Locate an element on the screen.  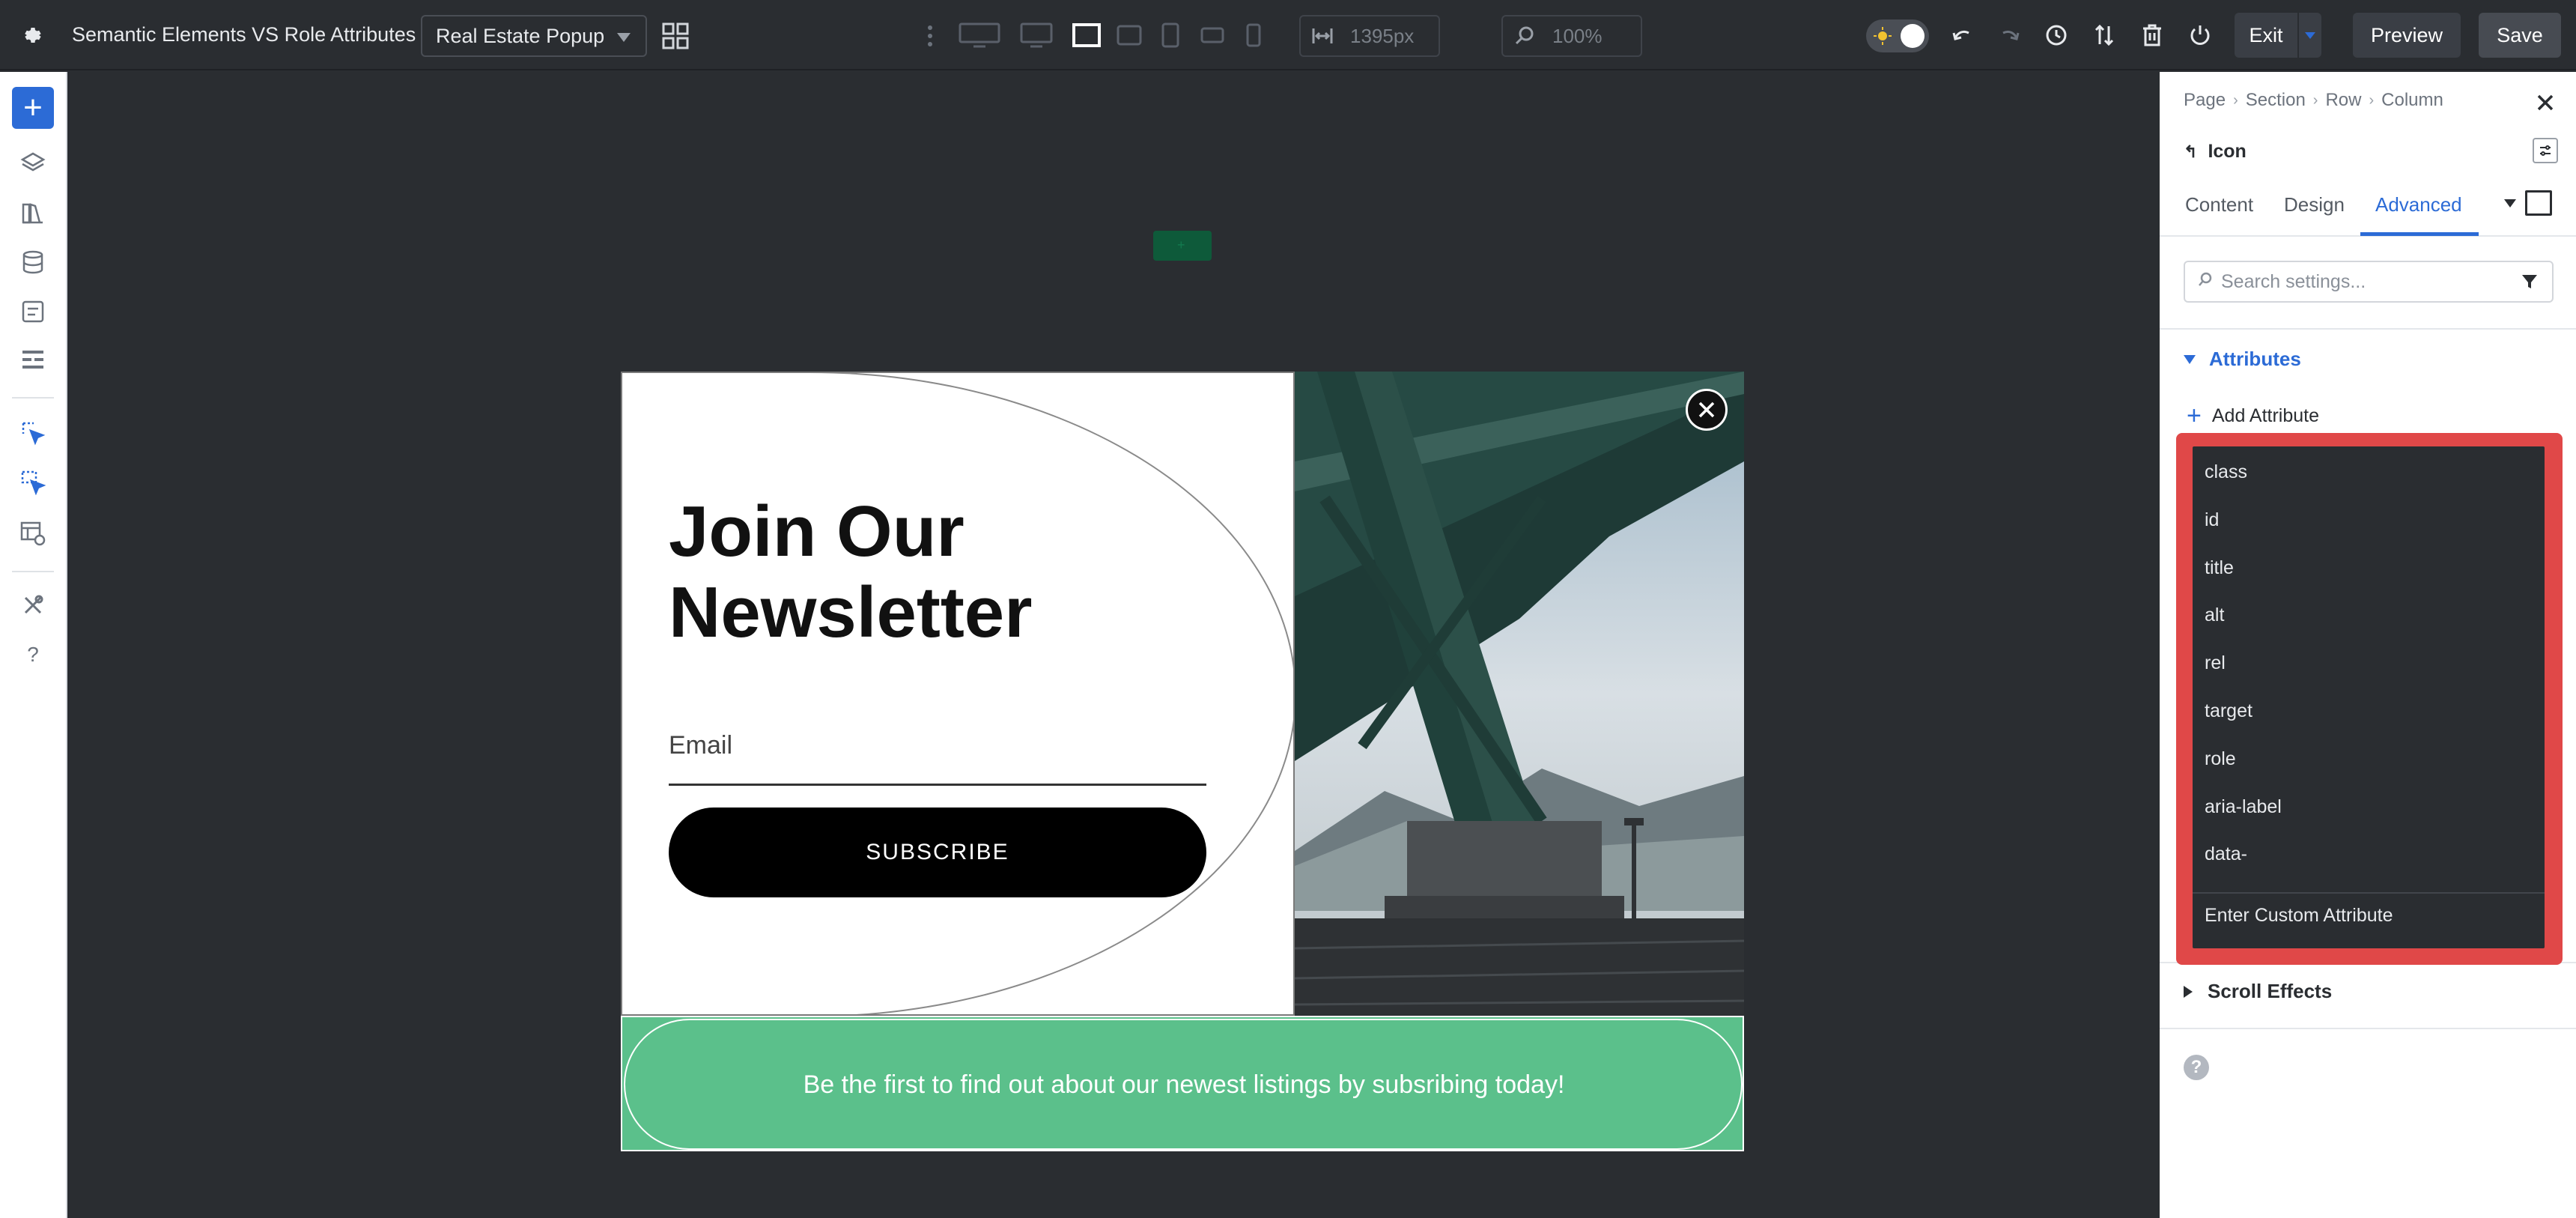
add-attribute-button: + Add Attribute is located at coordinates (2253, 415).